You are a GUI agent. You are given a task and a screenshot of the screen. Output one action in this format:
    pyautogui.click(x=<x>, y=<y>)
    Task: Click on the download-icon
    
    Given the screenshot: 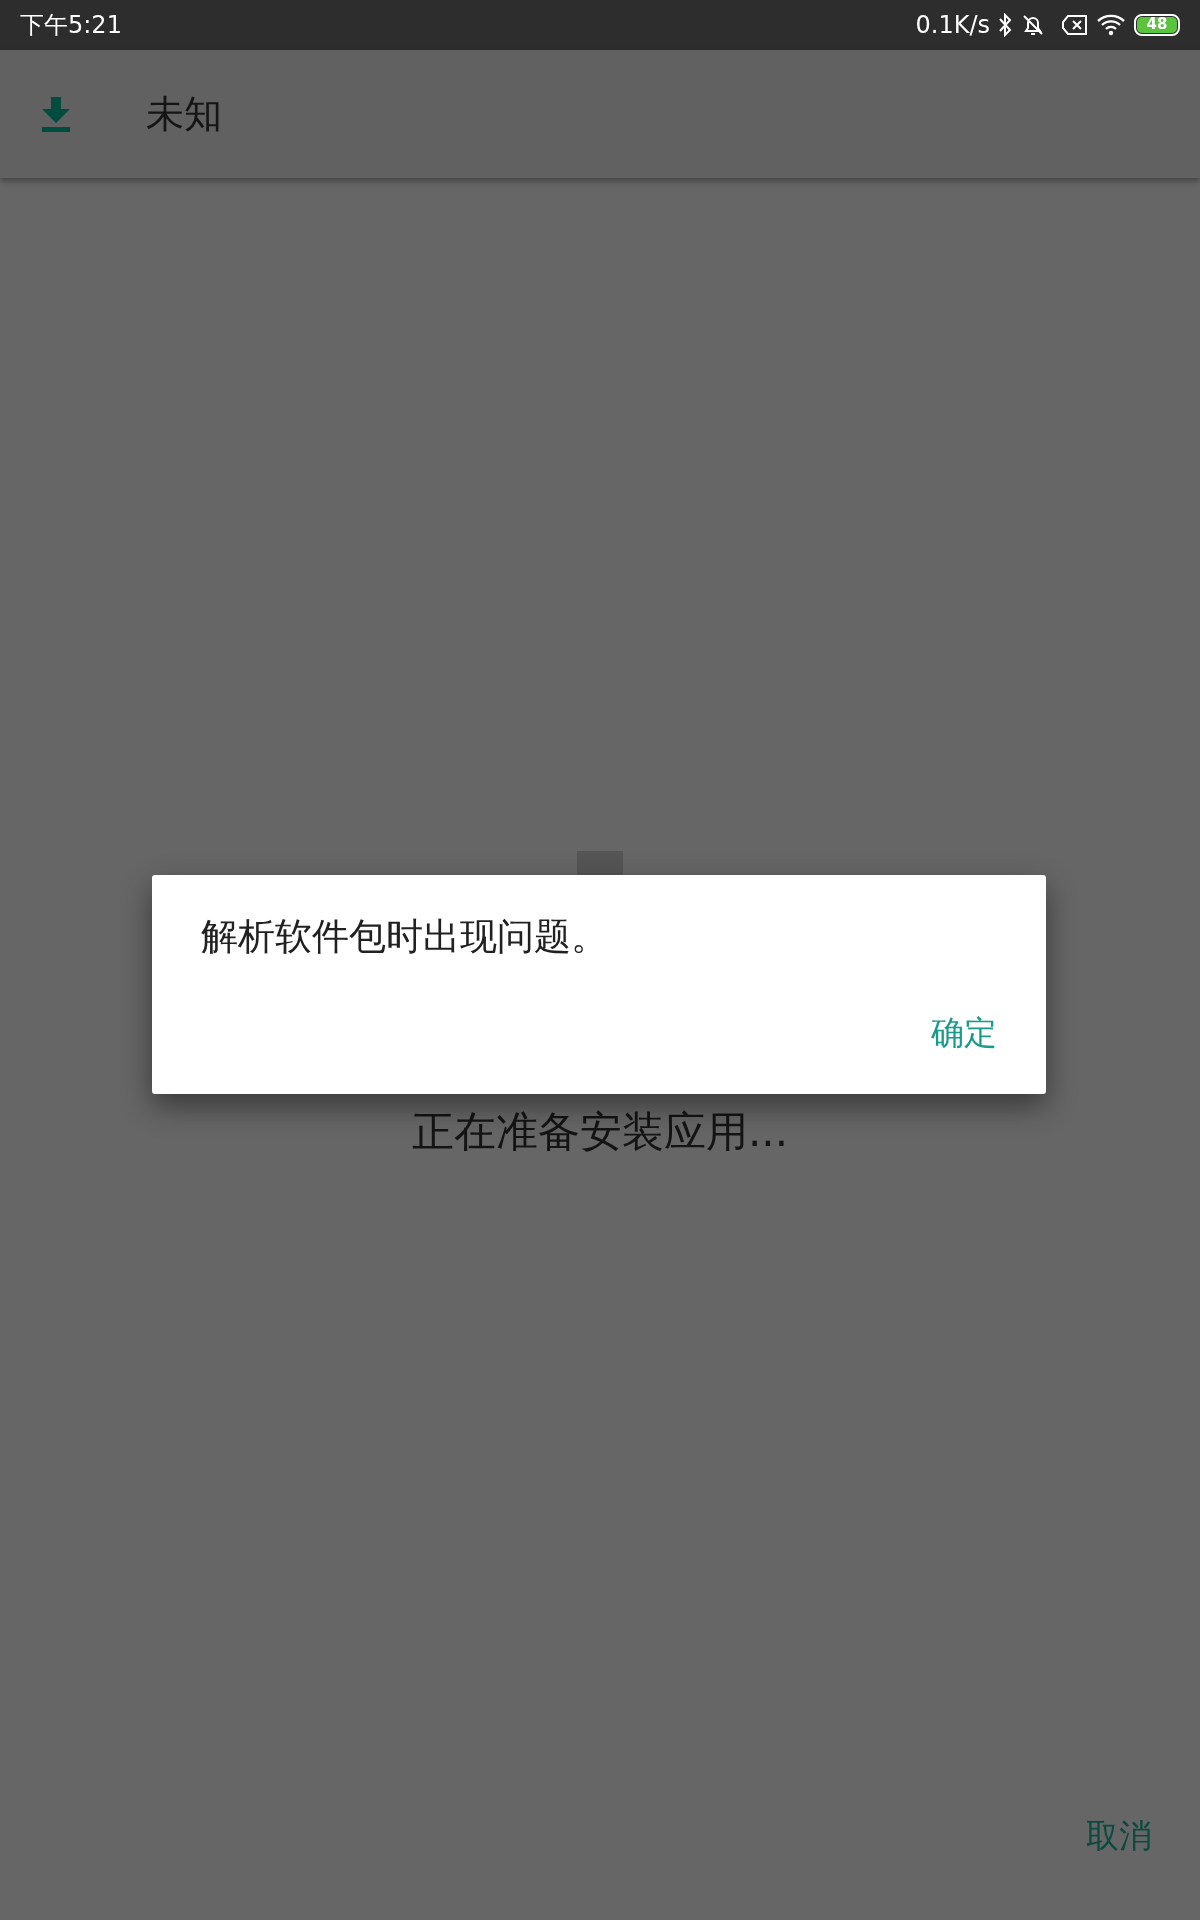 What is the action you would take?
    pyautogui.click(x=56, y=114)
    